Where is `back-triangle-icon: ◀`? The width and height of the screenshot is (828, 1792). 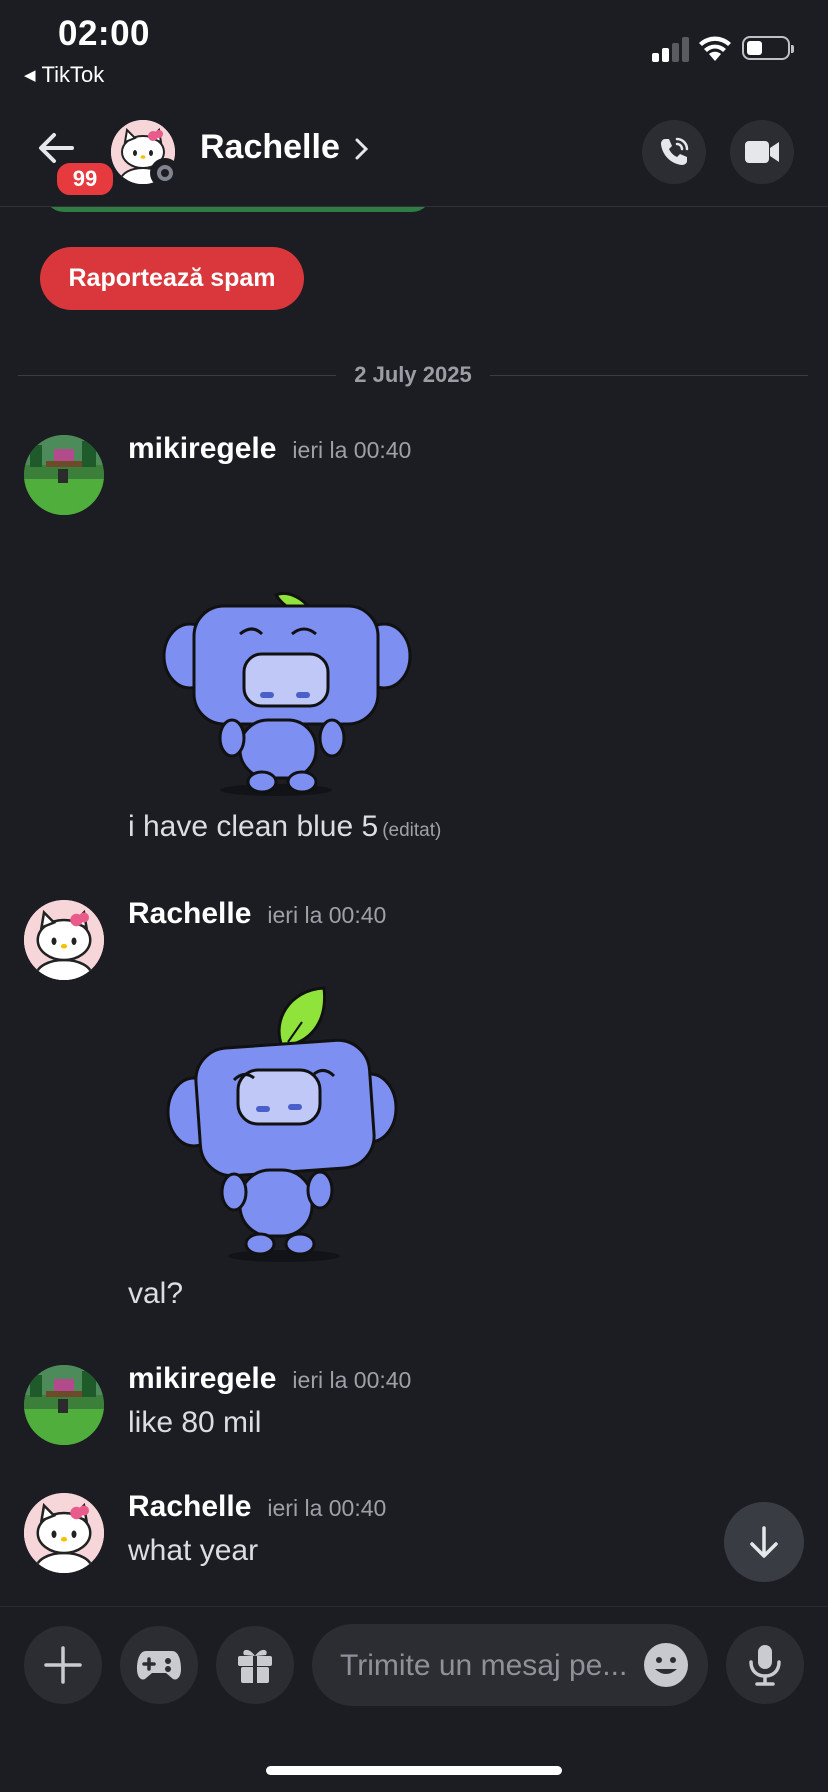
back-triangle-icon: ◀ is located at coordinates (30, 75).